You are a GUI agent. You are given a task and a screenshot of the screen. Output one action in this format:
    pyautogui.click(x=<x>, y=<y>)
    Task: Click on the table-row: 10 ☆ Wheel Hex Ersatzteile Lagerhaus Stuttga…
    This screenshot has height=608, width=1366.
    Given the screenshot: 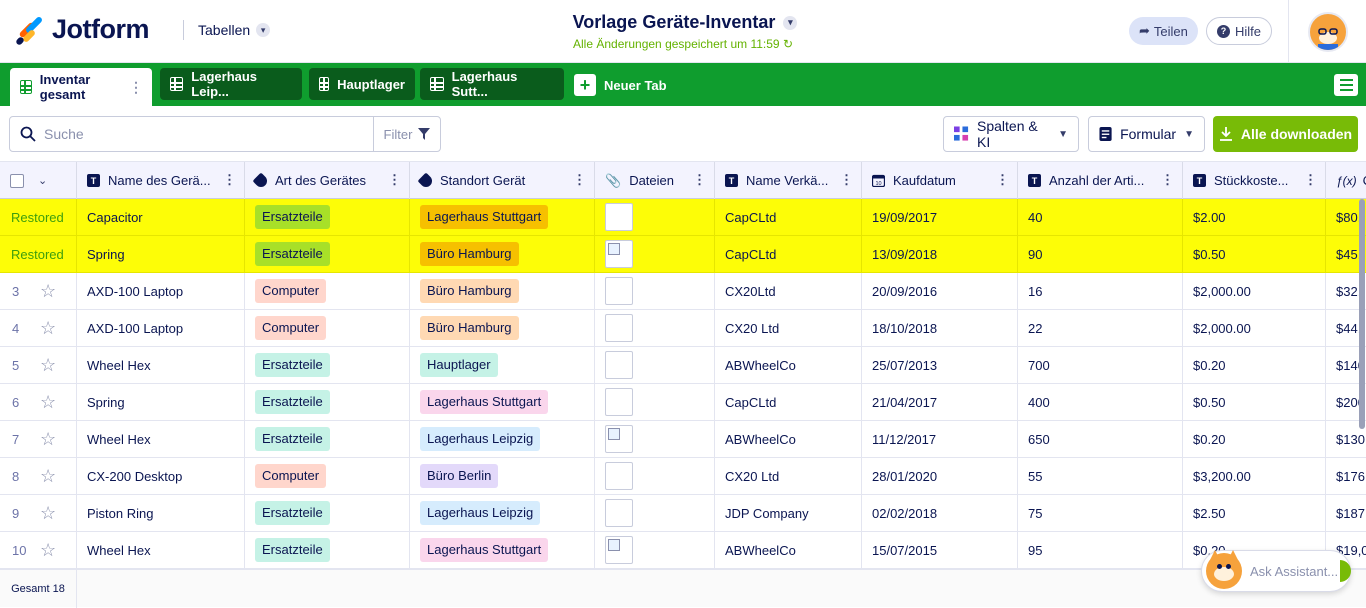 What is the action you would take?
    pyautogui.click(x=683, y=550)
    